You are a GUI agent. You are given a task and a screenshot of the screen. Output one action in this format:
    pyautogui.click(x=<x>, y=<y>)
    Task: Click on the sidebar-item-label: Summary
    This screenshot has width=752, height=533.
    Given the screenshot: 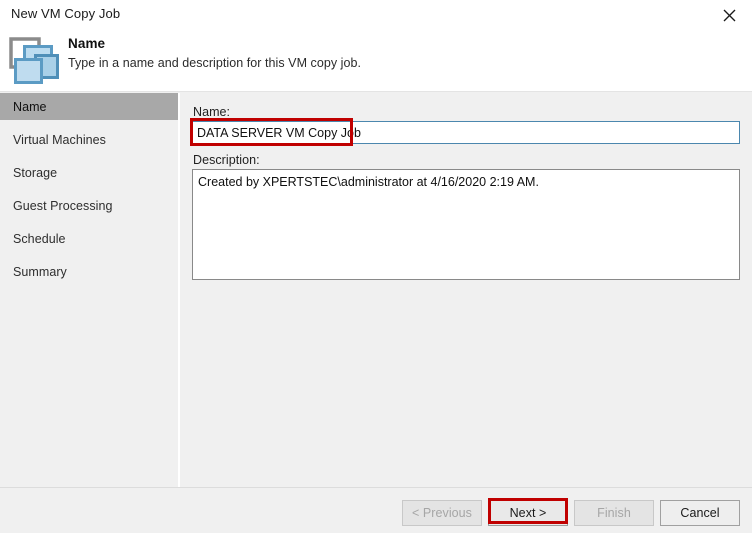 What is the action you would take?
    pyautogui.click(x=40, y=271)
    